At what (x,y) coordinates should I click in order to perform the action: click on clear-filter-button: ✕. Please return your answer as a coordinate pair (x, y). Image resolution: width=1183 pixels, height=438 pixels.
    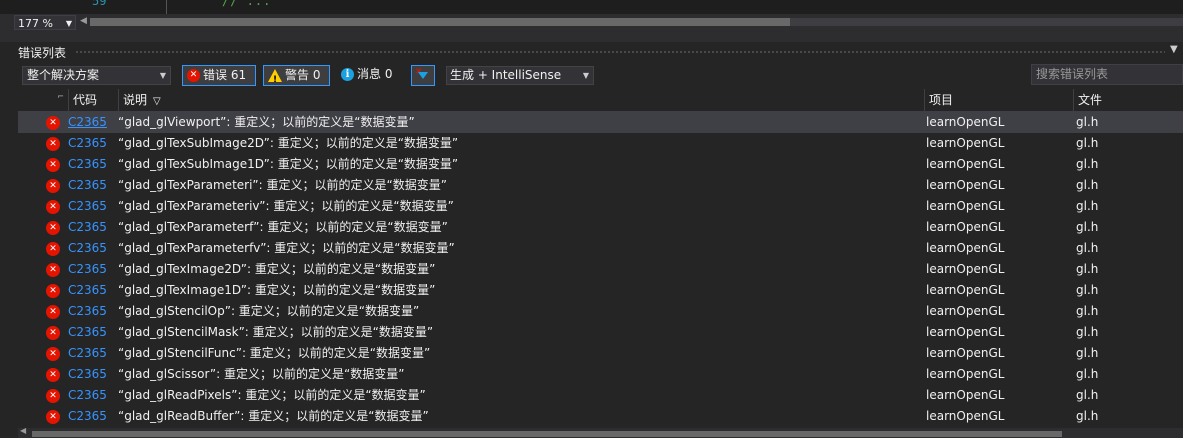
    Looking at the image, I should click on (423, 75).